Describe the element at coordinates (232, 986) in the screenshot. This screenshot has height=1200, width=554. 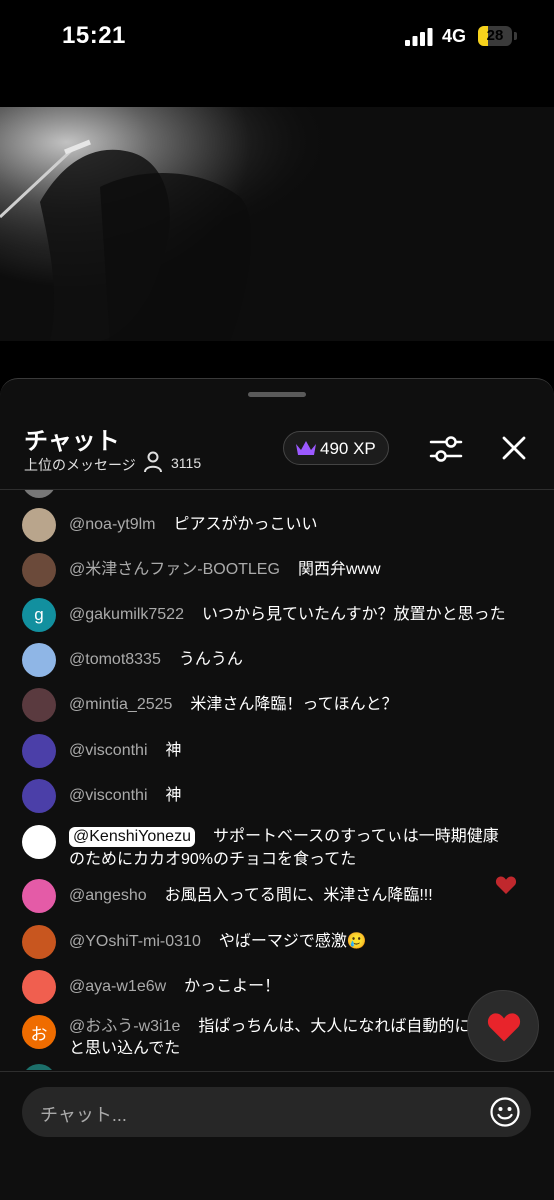
I see `message-text: かっこよー！` at that location.